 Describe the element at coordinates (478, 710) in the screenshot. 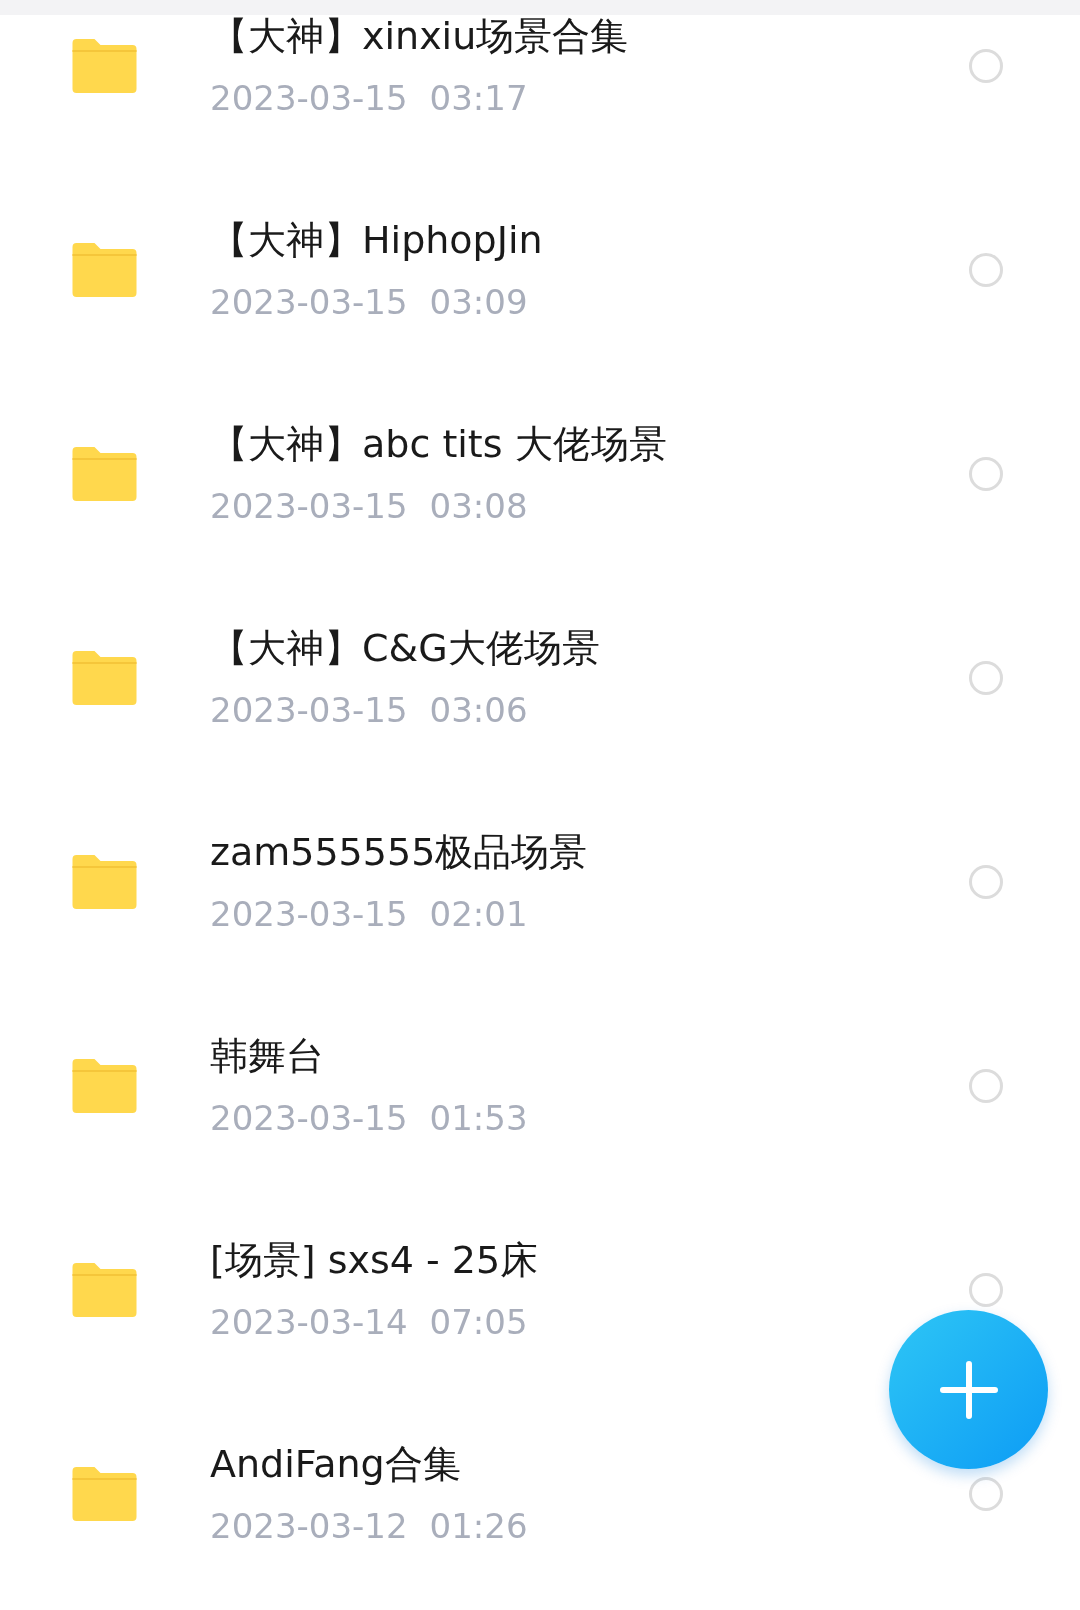

I see `modified-time: 03:06` at that location.